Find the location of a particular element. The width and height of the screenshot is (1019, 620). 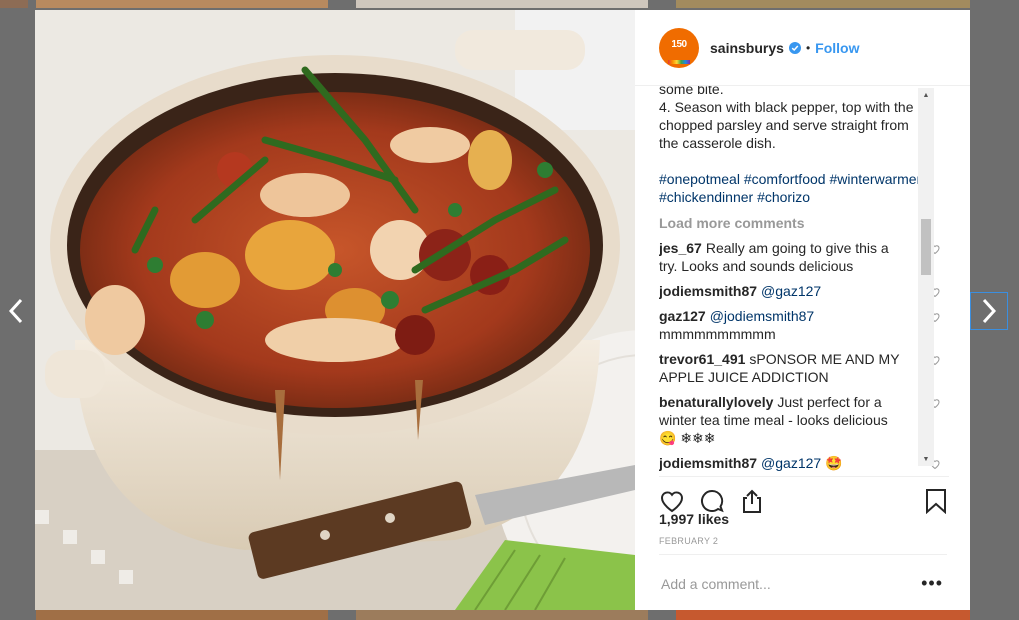

previous-post-button is located at coordinates (17, 311).